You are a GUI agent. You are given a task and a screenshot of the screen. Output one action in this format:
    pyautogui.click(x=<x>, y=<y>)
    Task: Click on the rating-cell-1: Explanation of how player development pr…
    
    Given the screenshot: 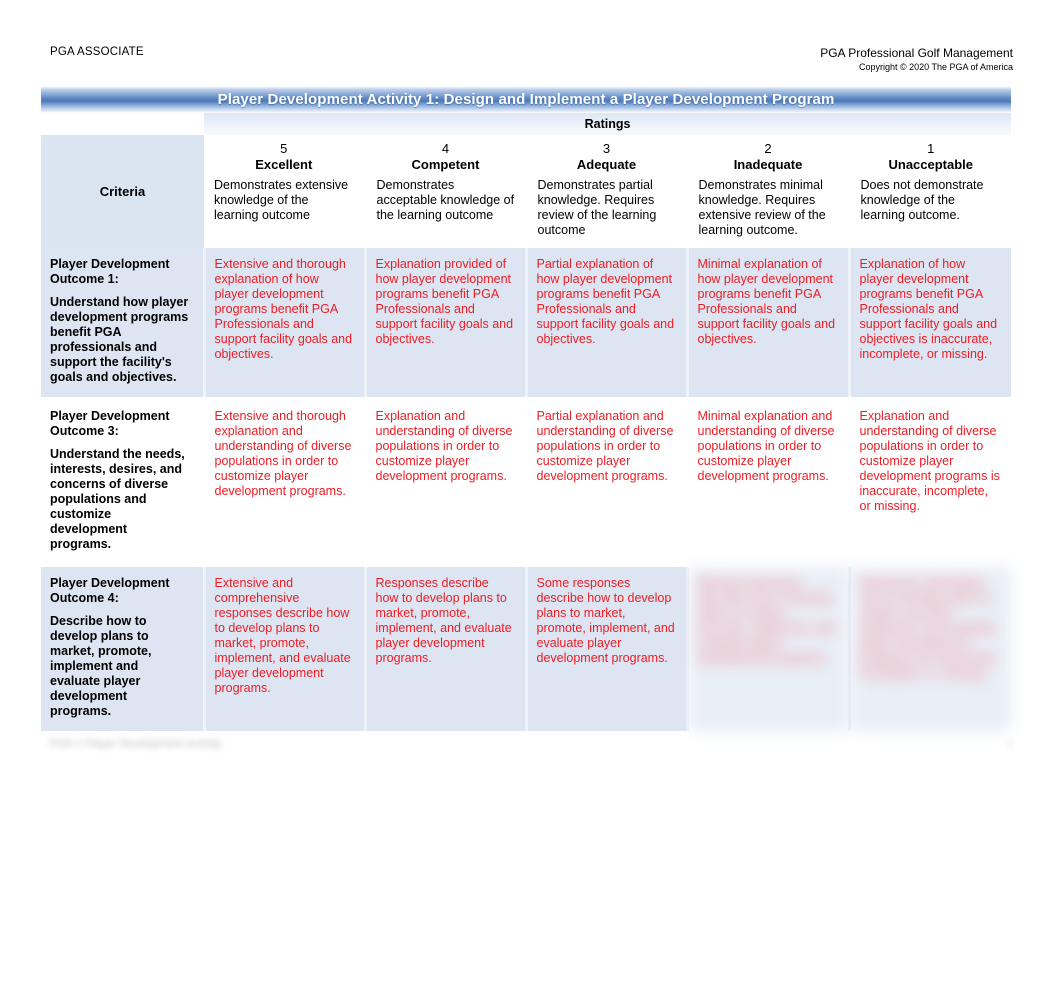 What is the action you would take?
    pyautogui.click(x=929, y=324)
    